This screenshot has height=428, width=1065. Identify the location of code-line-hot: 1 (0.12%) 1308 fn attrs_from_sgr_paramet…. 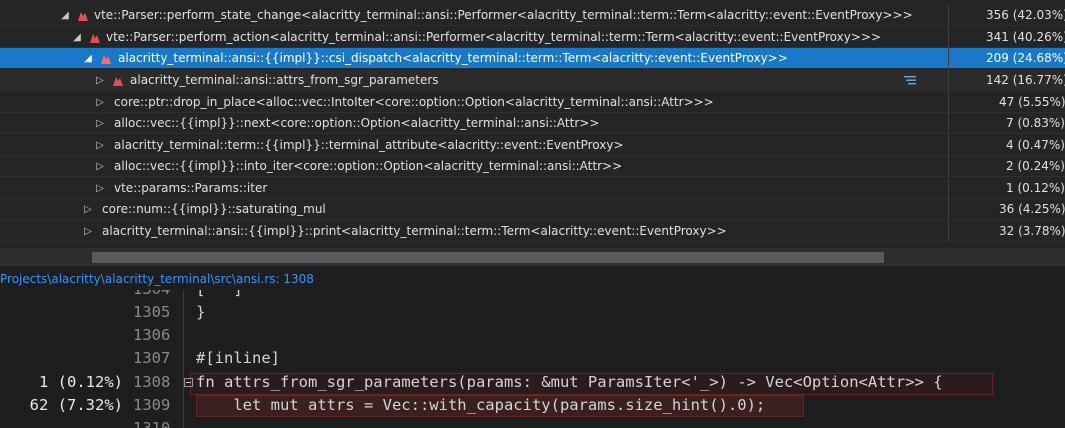
(532, 382).